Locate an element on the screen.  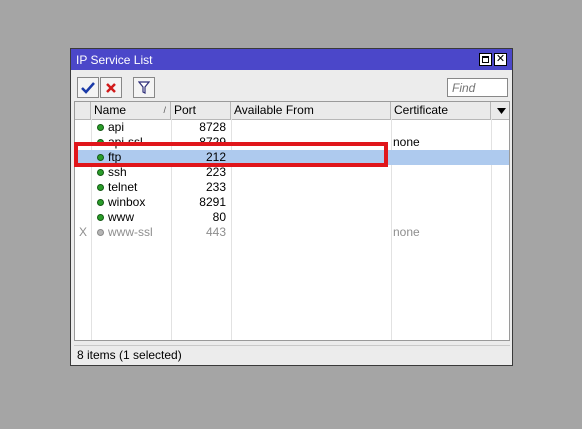
row-name-text: www is located at coordinates (121, 217).